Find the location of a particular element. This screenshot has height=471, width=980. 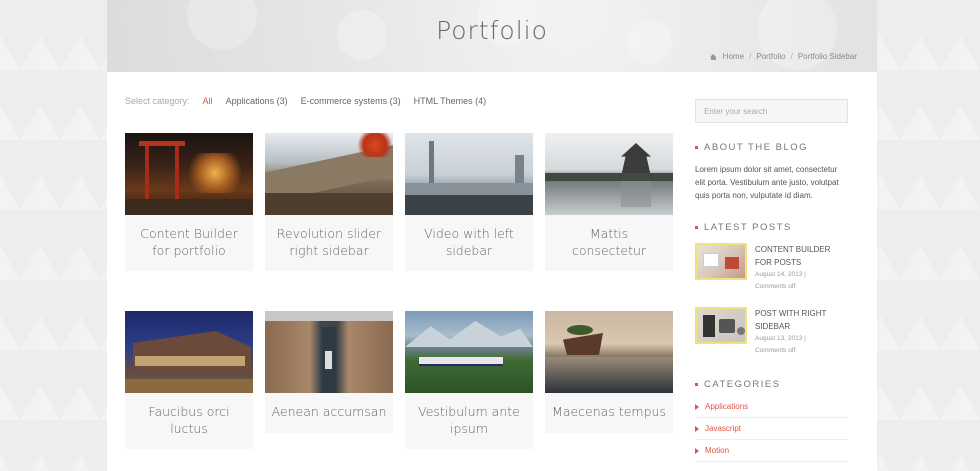

portfolio-item: Mattis consectetur is located at coordinates (609, 202).